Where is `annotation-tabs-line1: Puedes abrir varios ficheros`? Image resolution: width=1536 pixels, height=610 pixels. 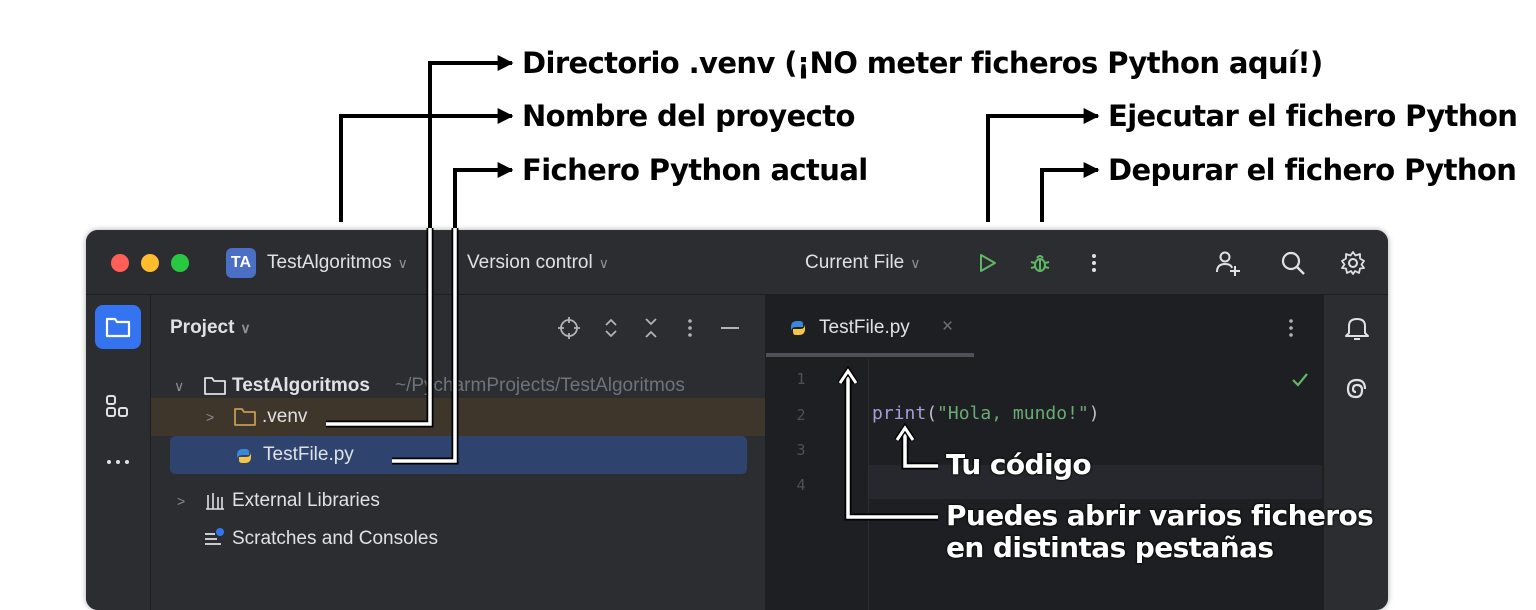 annotation-tabs-line1: Puedes abrir varios ficheros is located at coordinates (1160, 515).